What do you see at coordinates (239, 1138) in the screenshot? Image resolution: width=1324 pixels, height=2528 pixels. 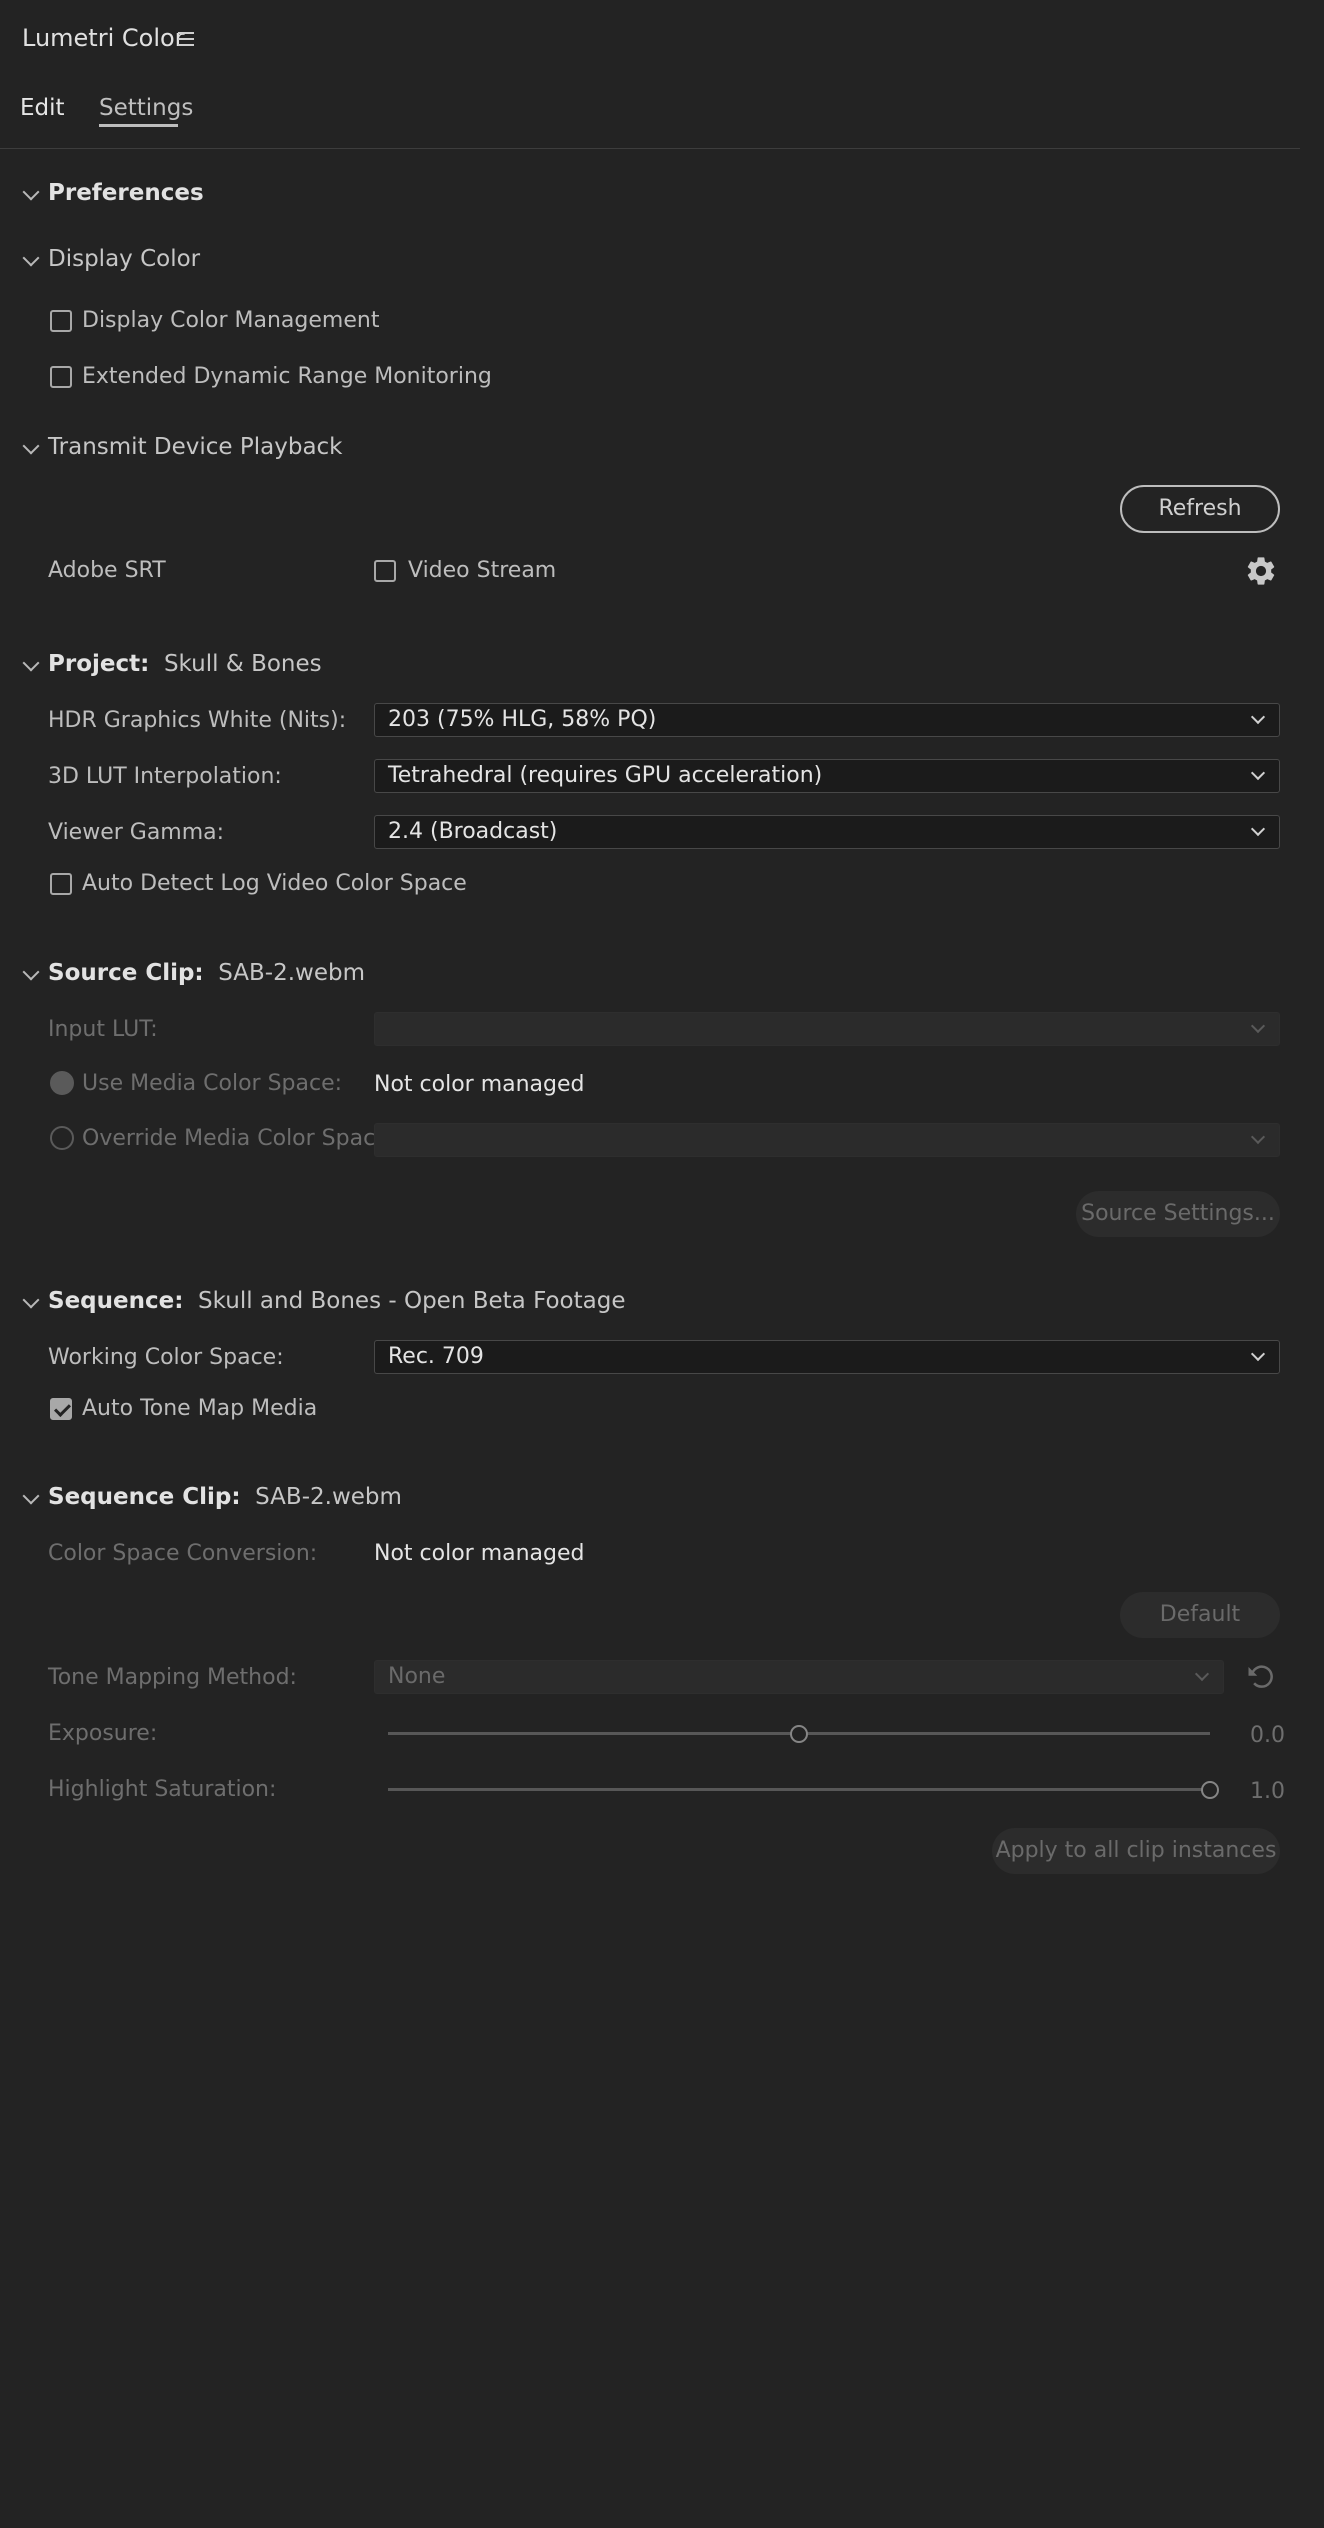 I see `override-media-color-space-label: Override Media Color Space:` at bounding box center [239, 1138].